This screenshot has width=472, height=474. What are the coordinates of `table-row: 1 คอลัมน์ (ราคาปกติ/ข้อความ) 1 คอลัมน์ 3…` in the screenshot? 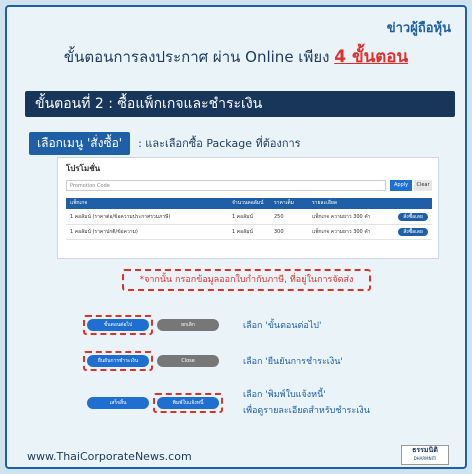 It's located at (249, 232).